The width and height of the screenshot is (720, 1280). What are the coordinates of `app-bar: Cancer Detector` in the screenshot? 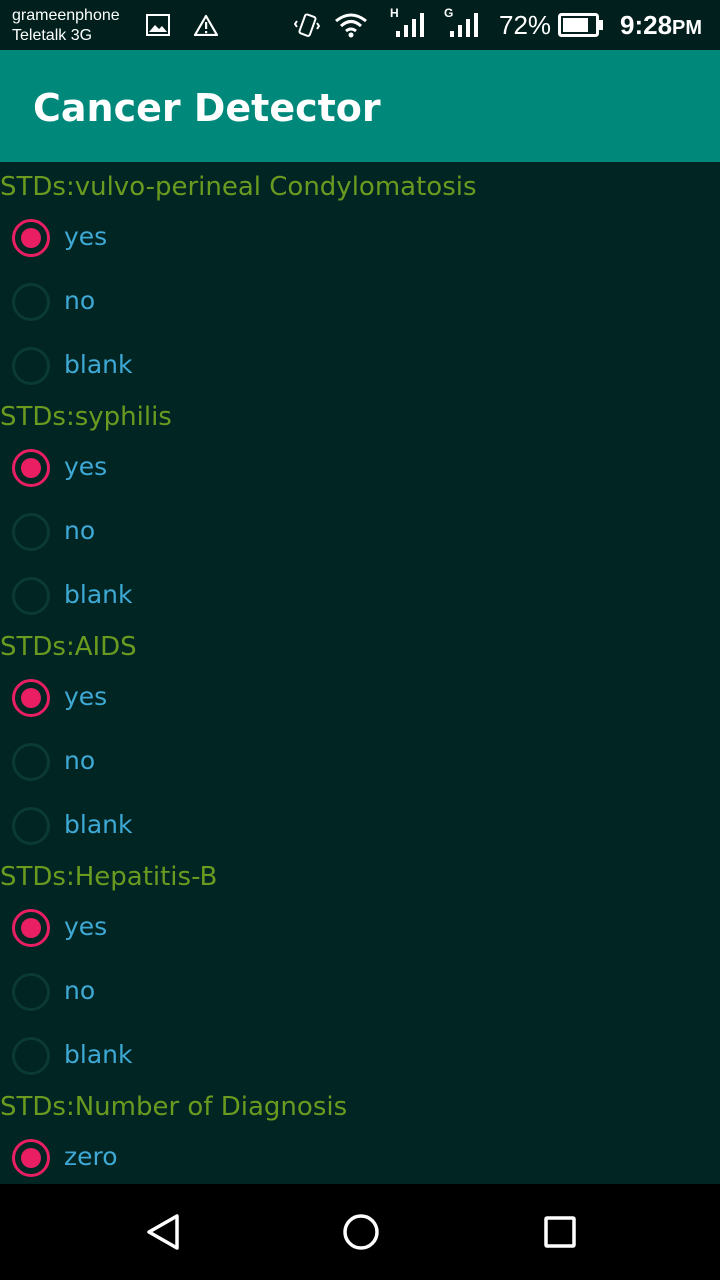 It's located at (360, 106).